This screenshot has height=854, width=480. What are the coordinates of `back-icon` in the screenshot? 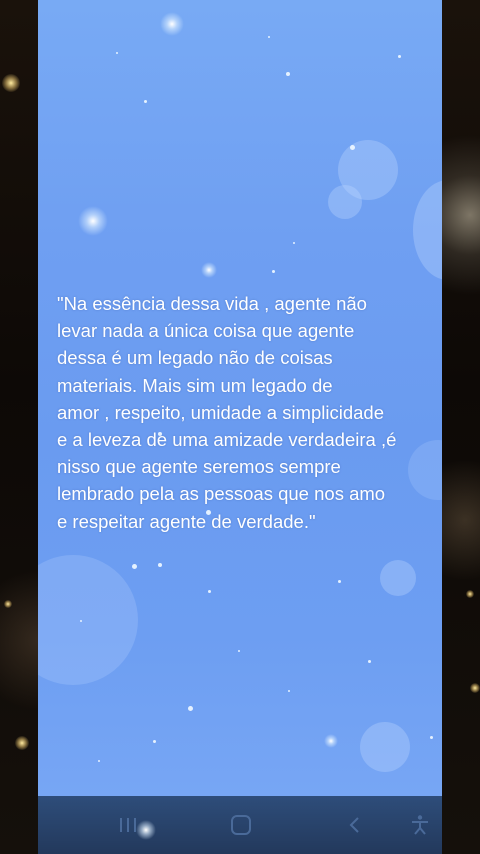 It's located at (354, 825).